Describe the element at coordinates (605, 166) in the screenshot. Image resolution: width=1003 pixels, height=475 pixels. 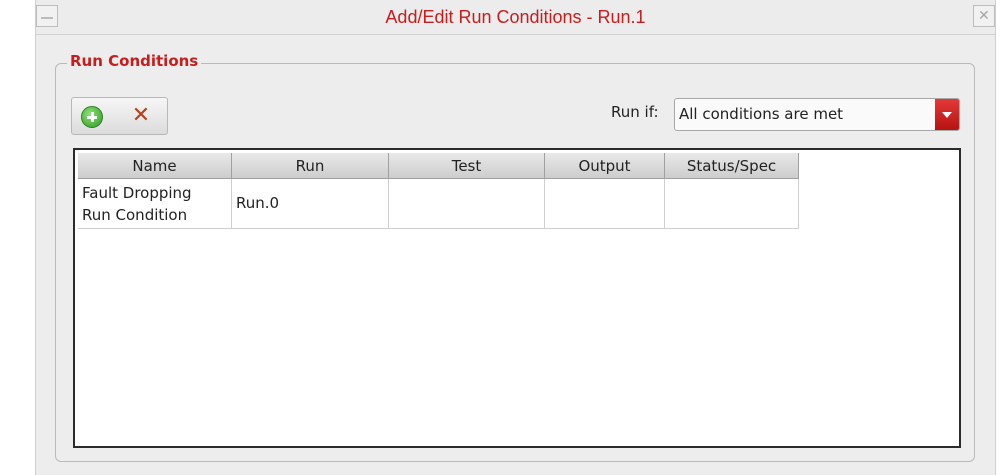
I see `column-header-output: Output` at that location.